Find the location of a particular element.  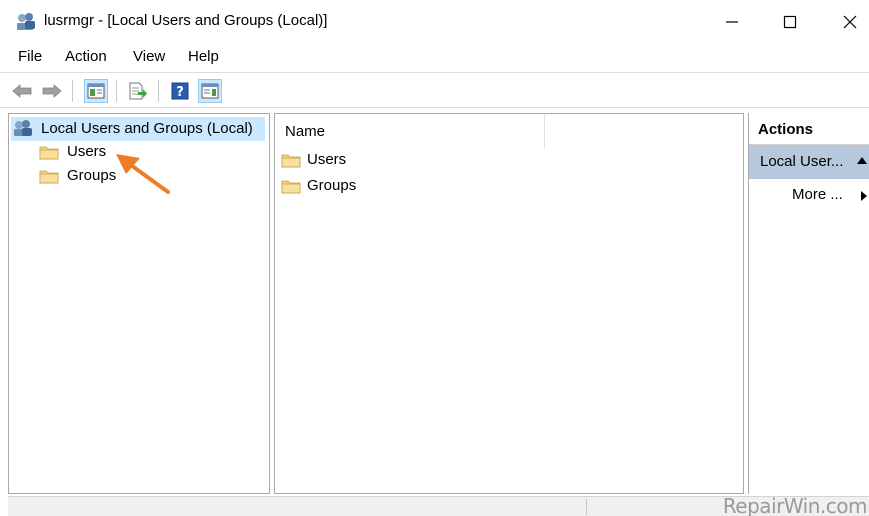

tree-root-label: Local Users and Groups (Local) is located at coordinates (147, 128).